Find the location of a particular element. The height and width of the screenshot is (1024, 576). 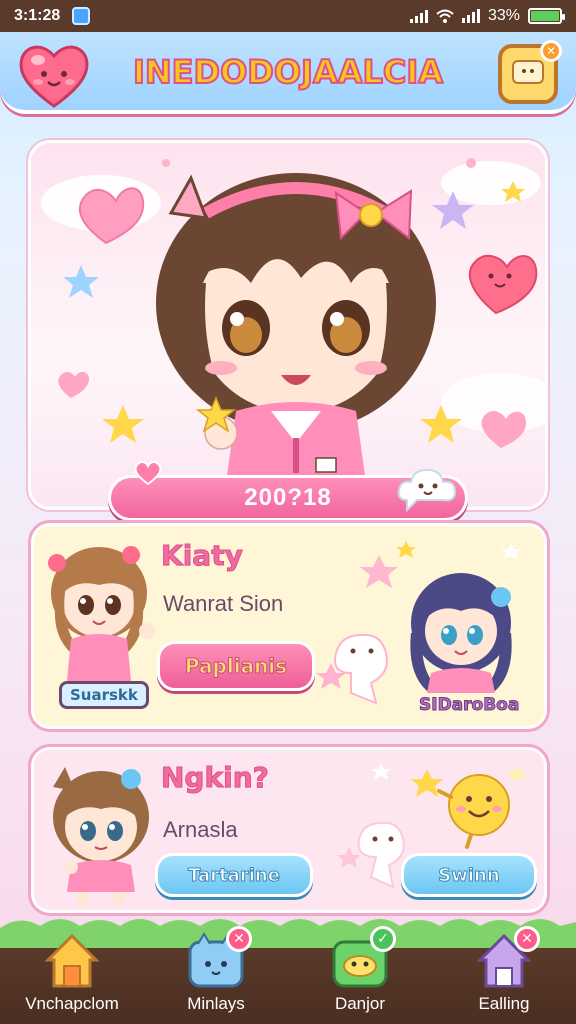

app-header: INEDODOJAALCIA ✕ is located at coordinates (288, 73).